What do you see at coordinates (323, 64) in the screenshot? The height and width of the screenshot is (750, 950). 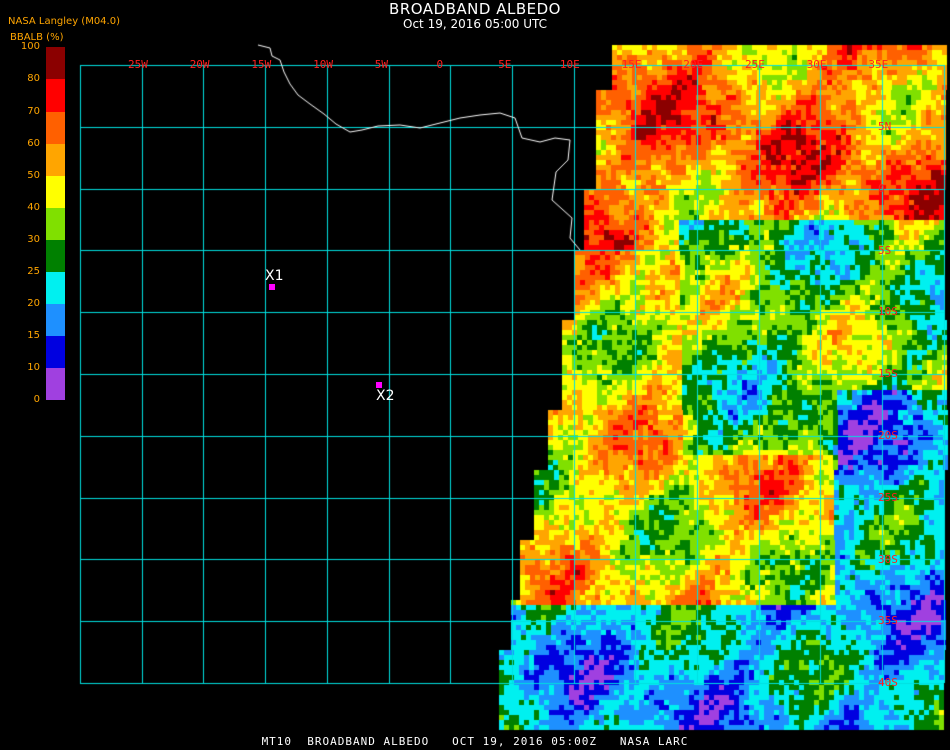 I see `longitude-label: 10W` at bounding box center [323, 64].